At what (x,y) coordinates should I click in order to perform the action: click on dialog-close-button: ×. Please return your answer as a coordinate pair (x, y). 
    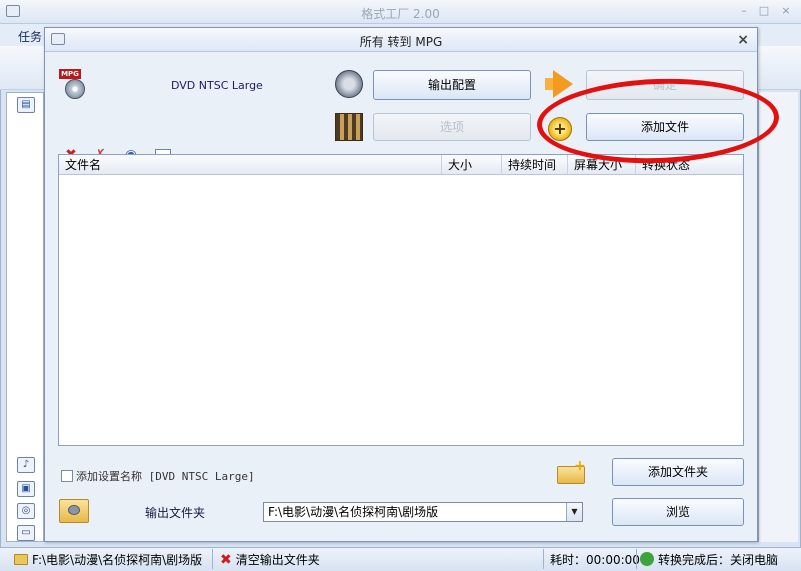
    Looking at the image, I should click on (743, 40).